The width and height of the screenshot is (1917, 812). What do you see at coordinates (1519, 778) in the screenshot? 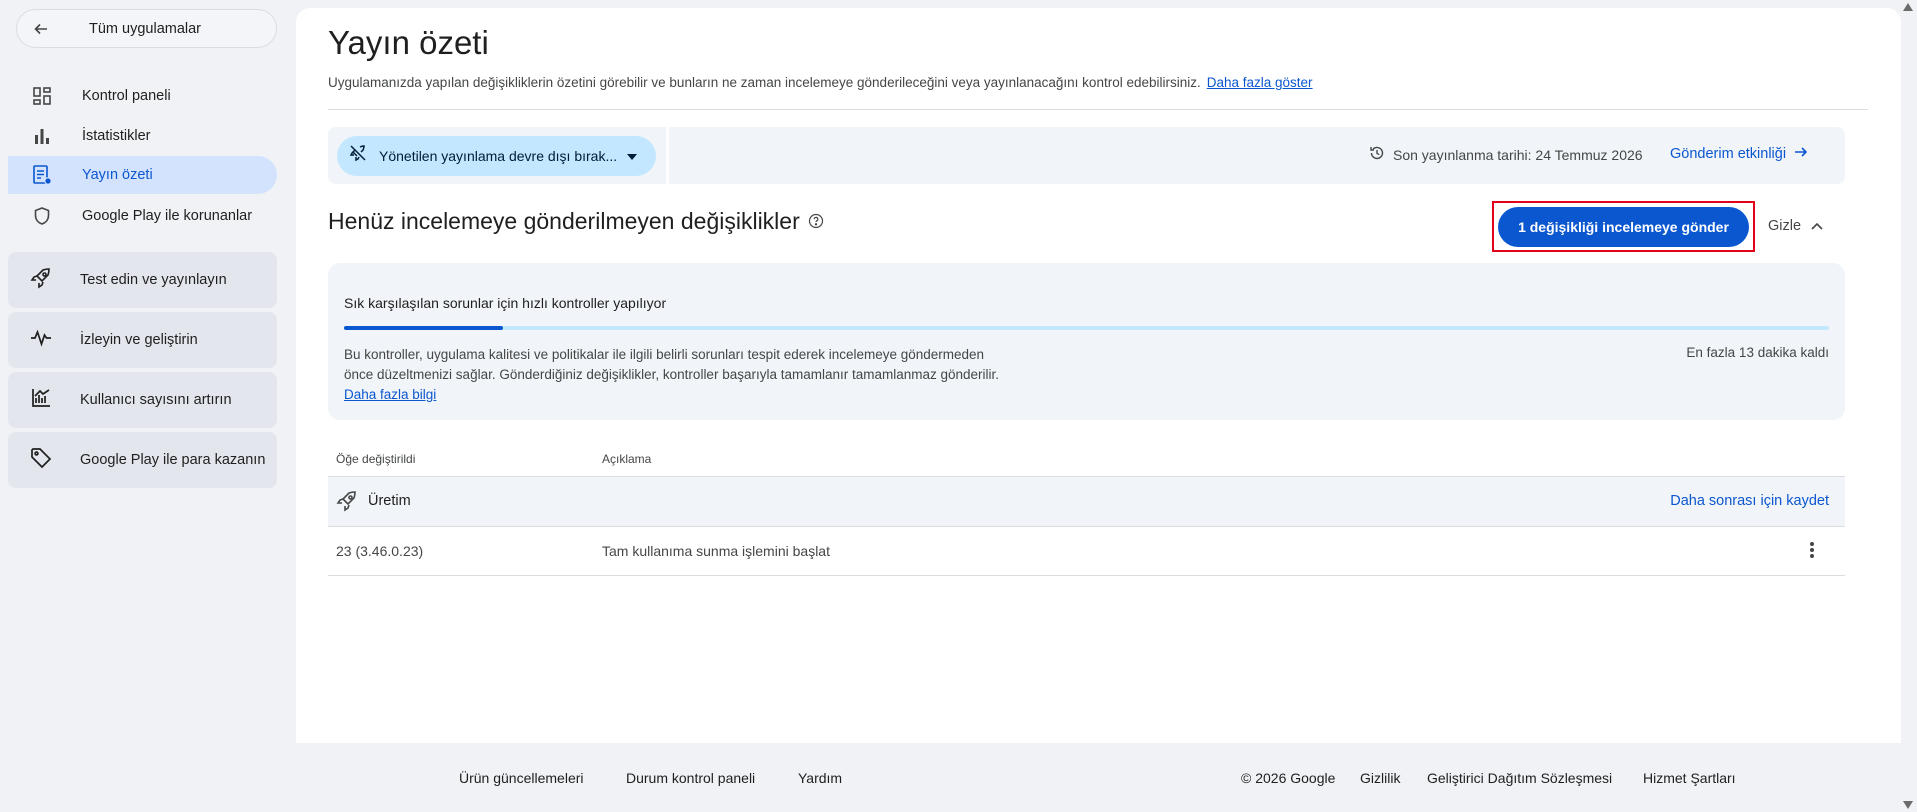
I see `footer-dda-link: Geliştirici Dağıtım Sözleşmesi` at bounding box center [1519, 778].